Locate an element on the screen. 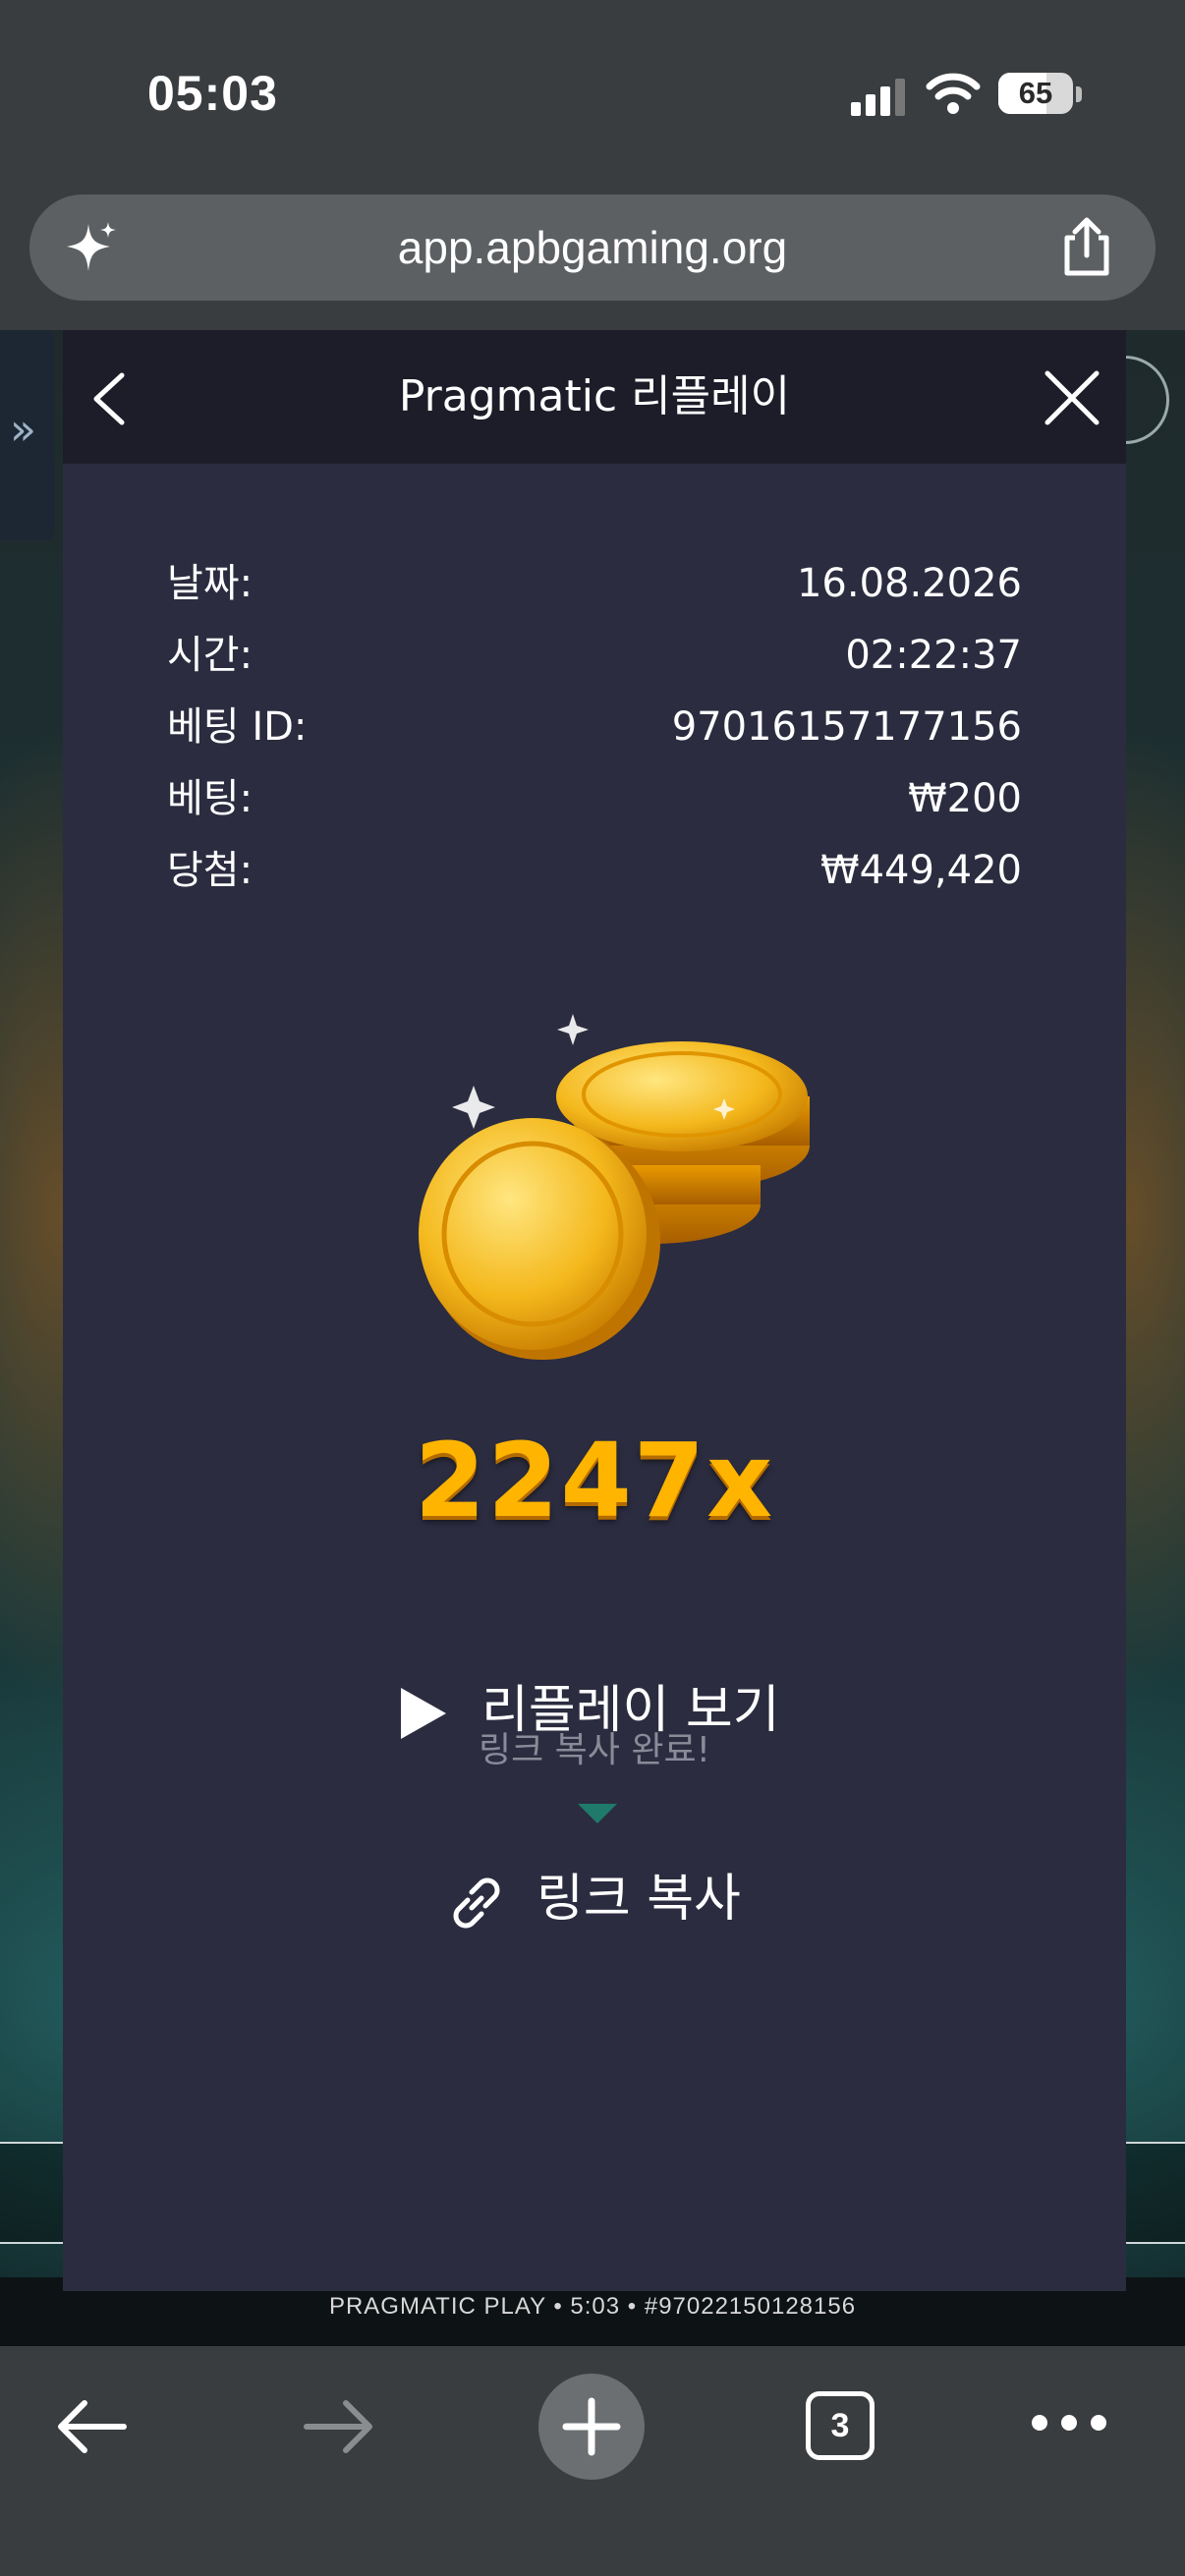 The image size is (1185, 2576). battery-cap is located at coordinates (1079, 94).